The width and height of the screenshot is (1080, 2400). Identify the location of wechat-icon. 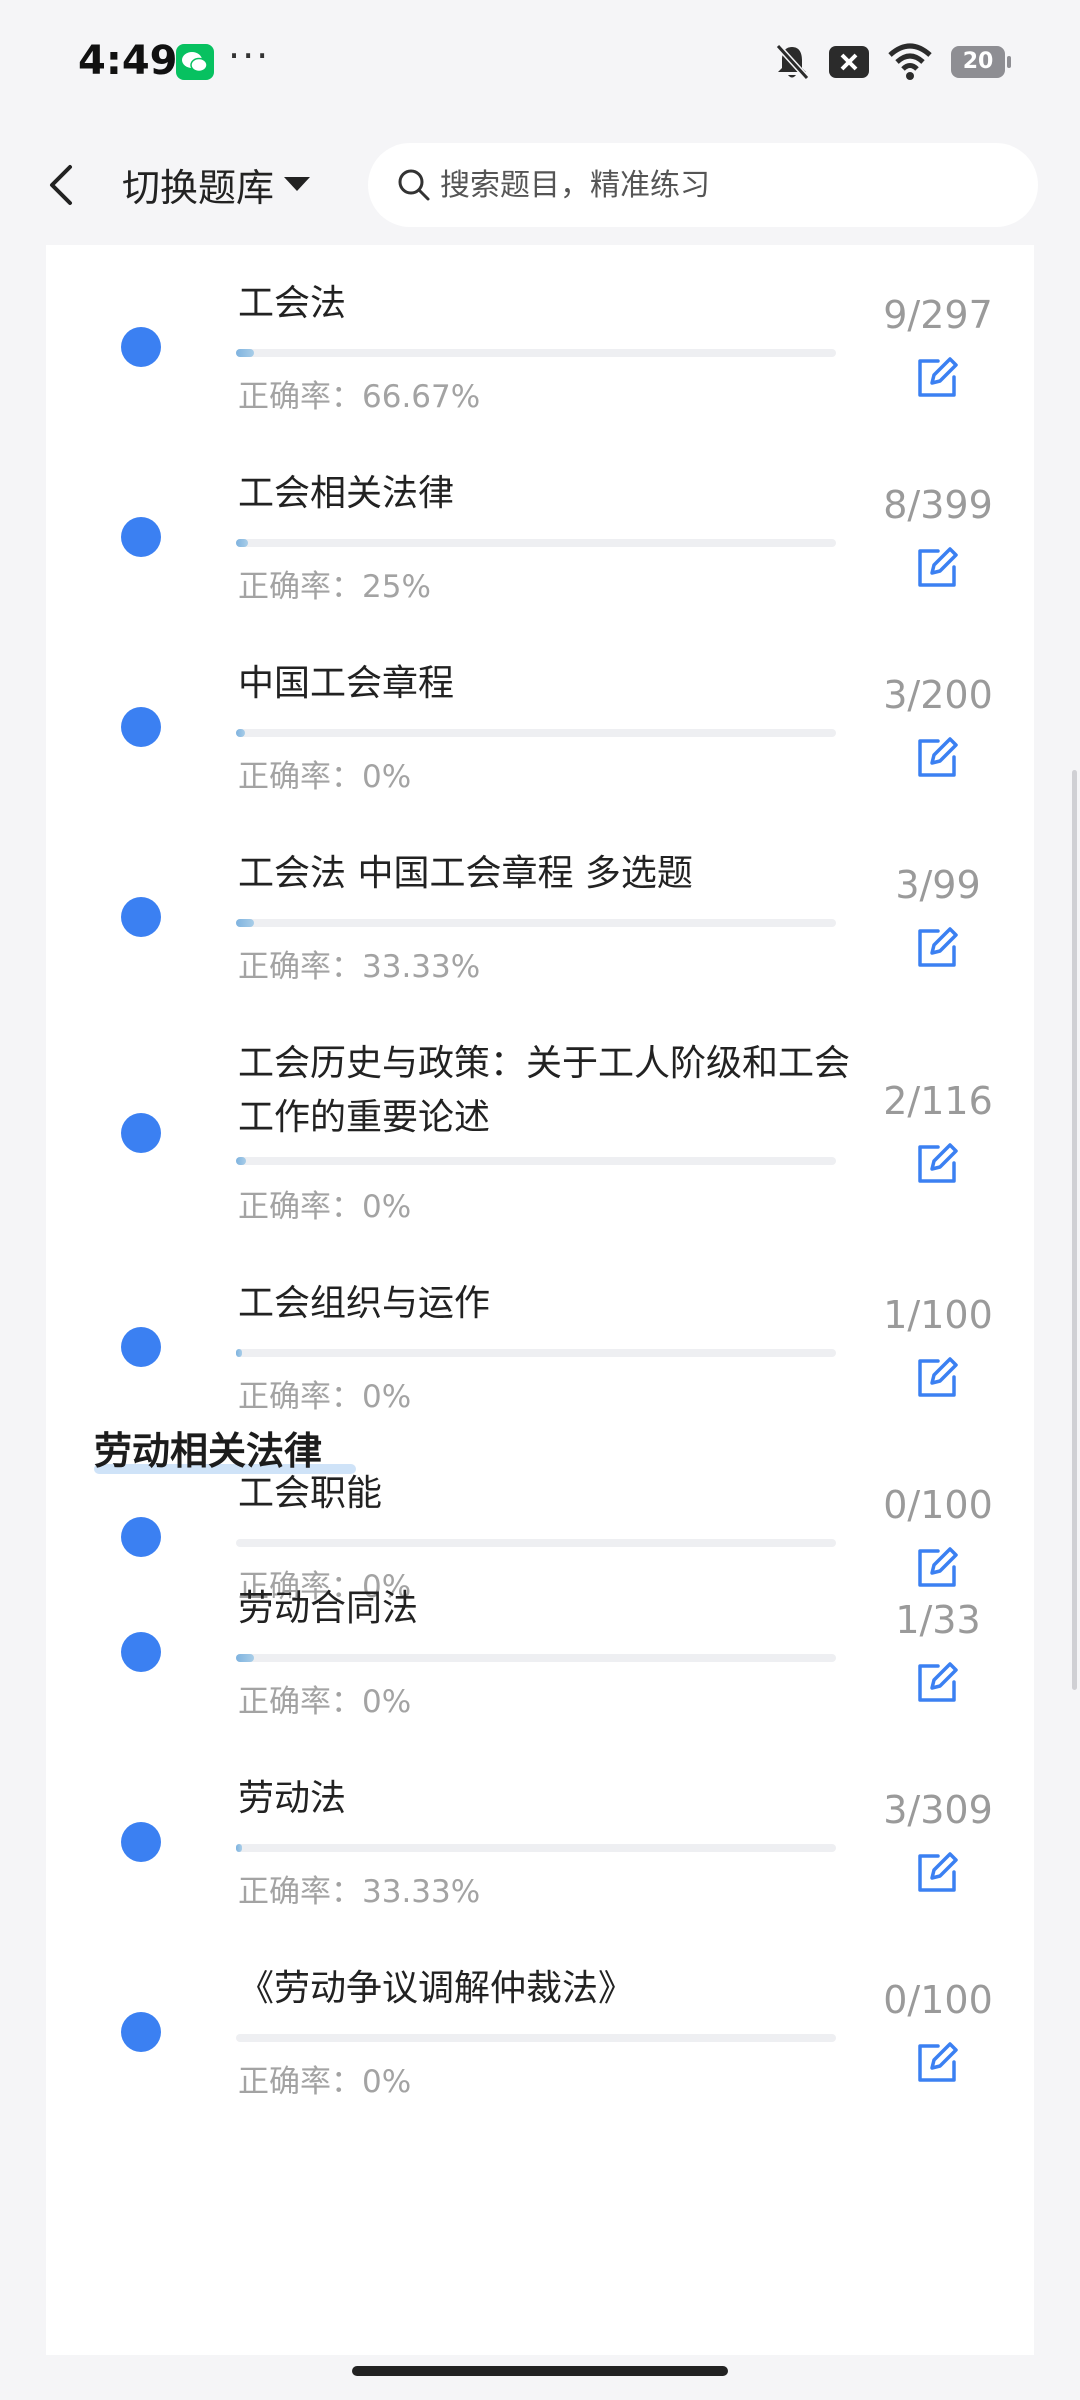
(195, 62).